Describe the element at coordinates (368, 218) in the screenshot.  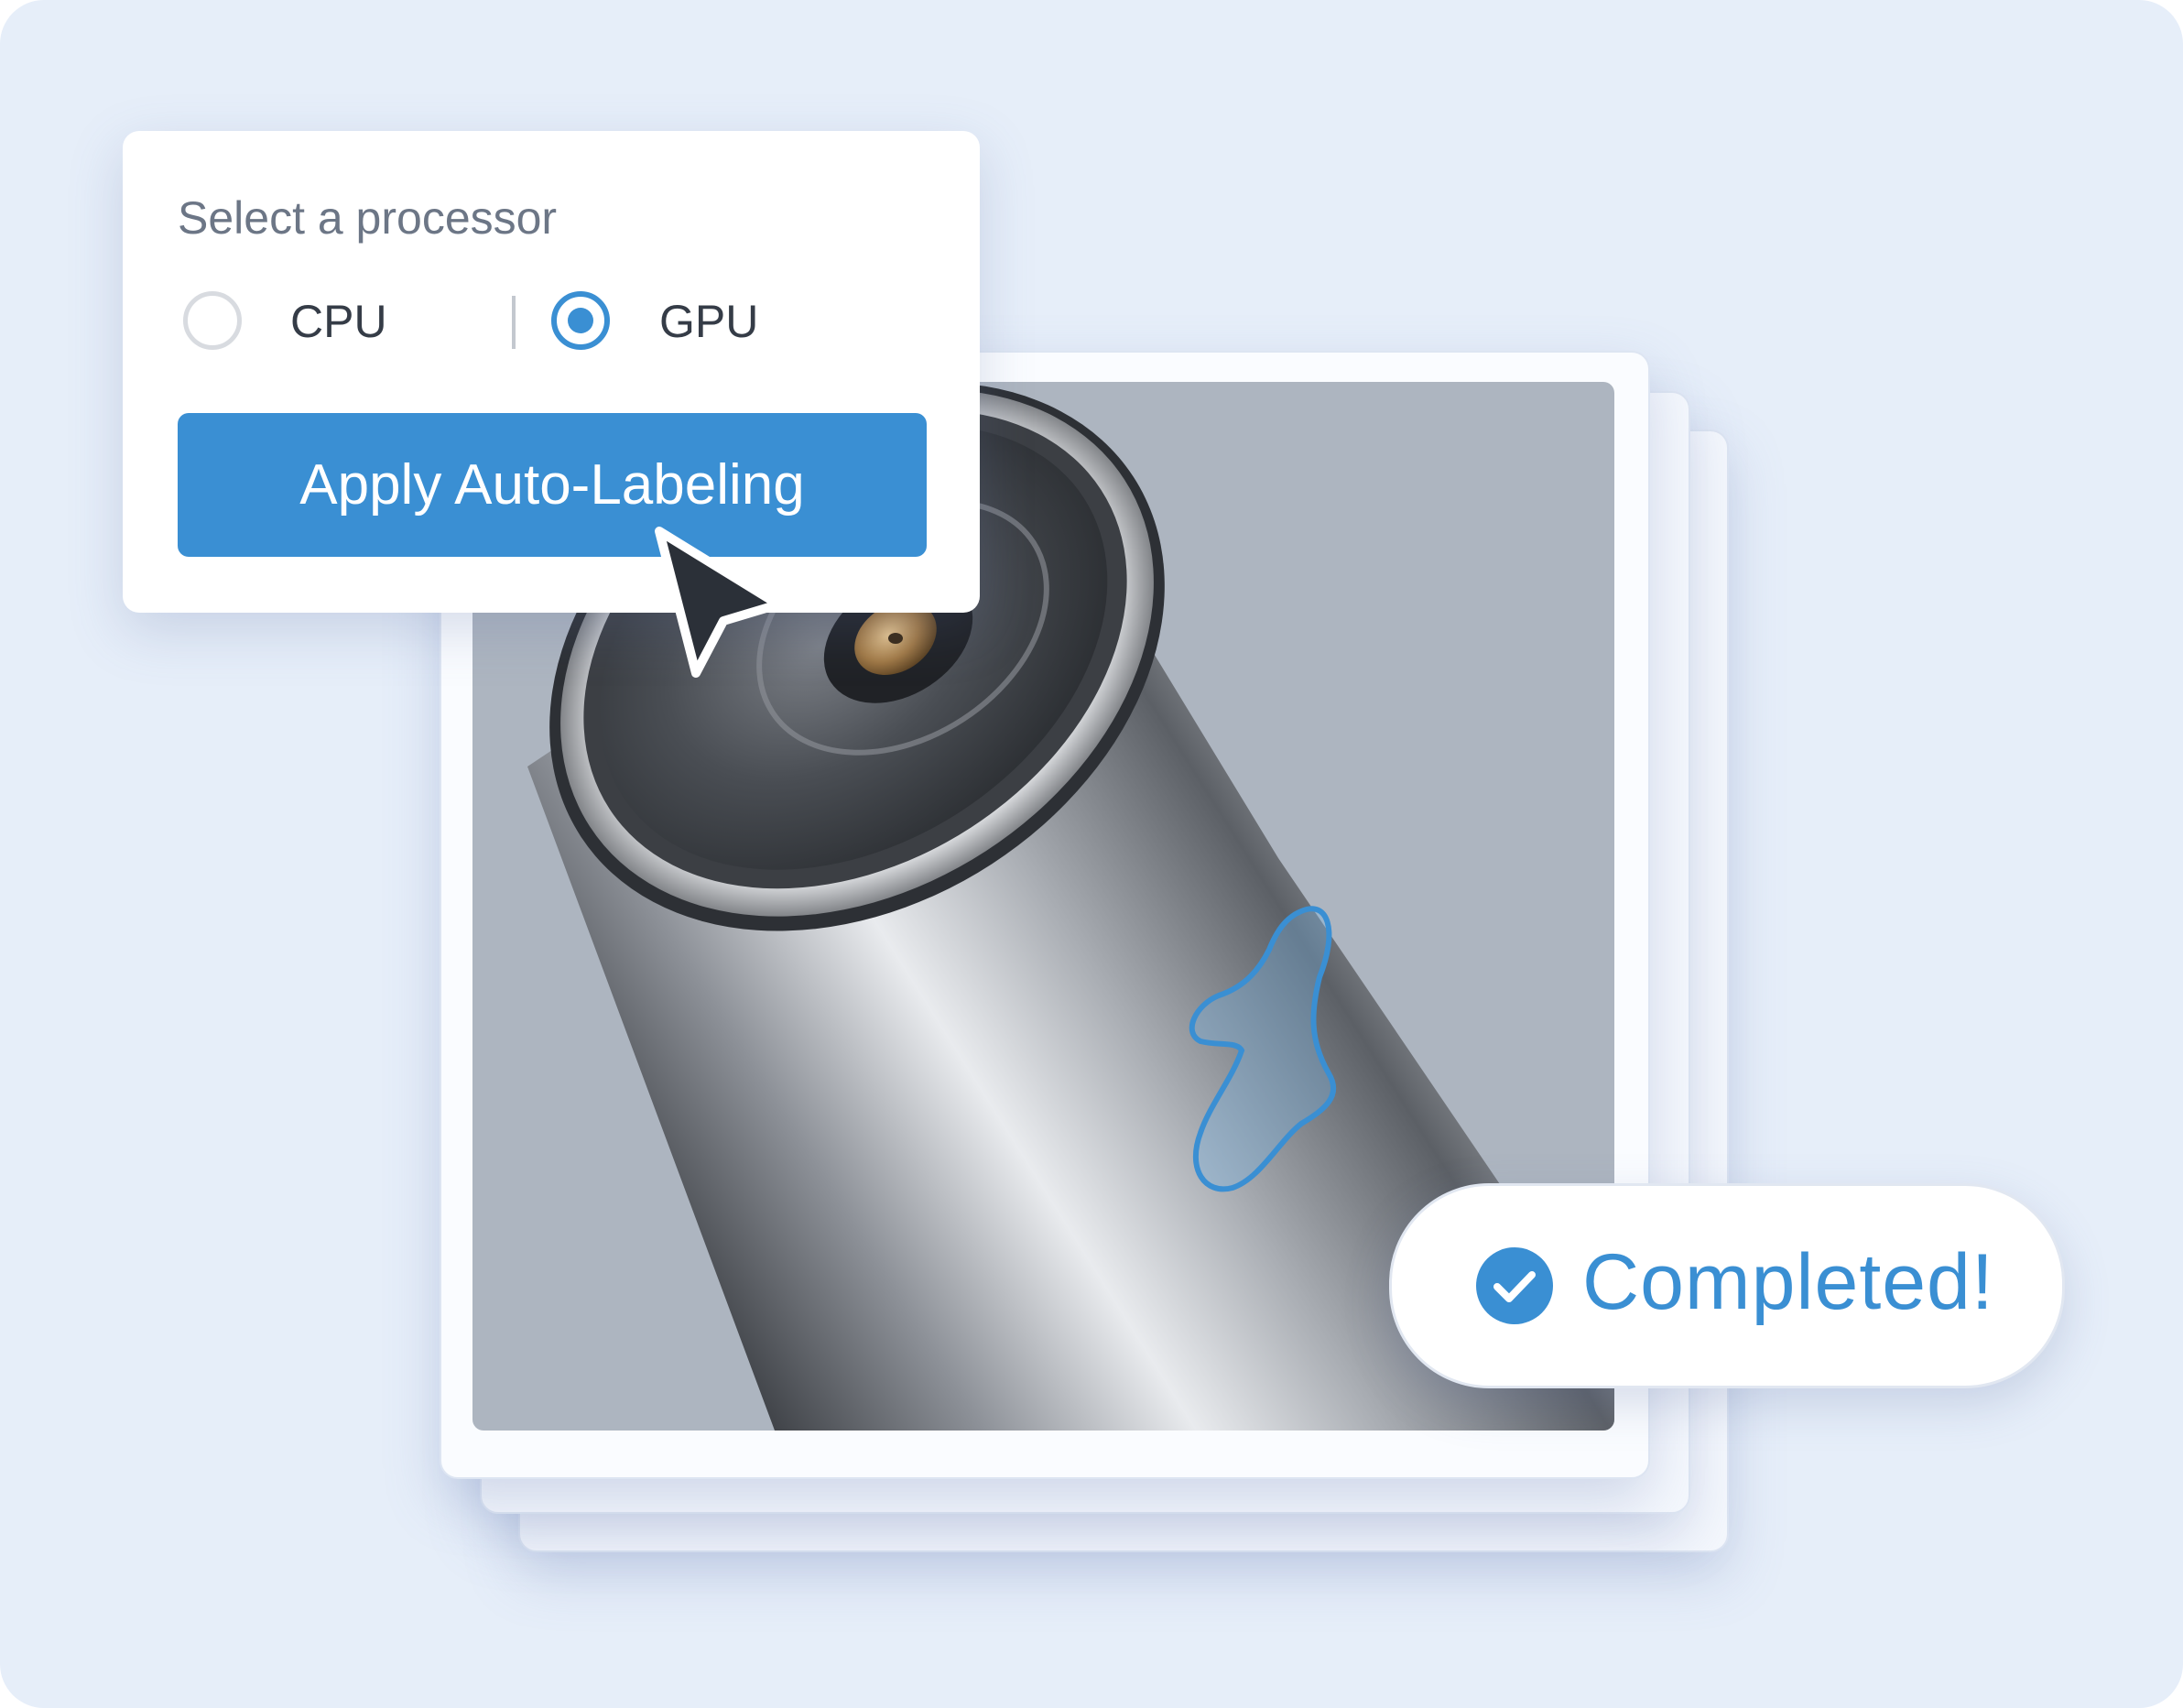
I see `panel-title: Select a processor` at that location.